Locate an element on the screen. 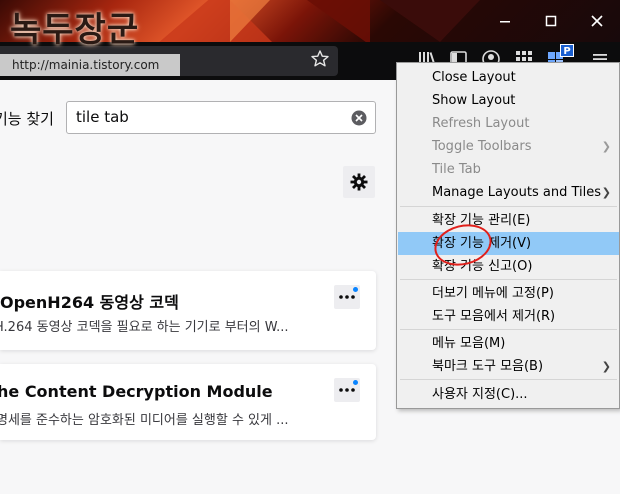 This screenshot has height=494, width=620. minimize-button is located at coordinates (505, 21).